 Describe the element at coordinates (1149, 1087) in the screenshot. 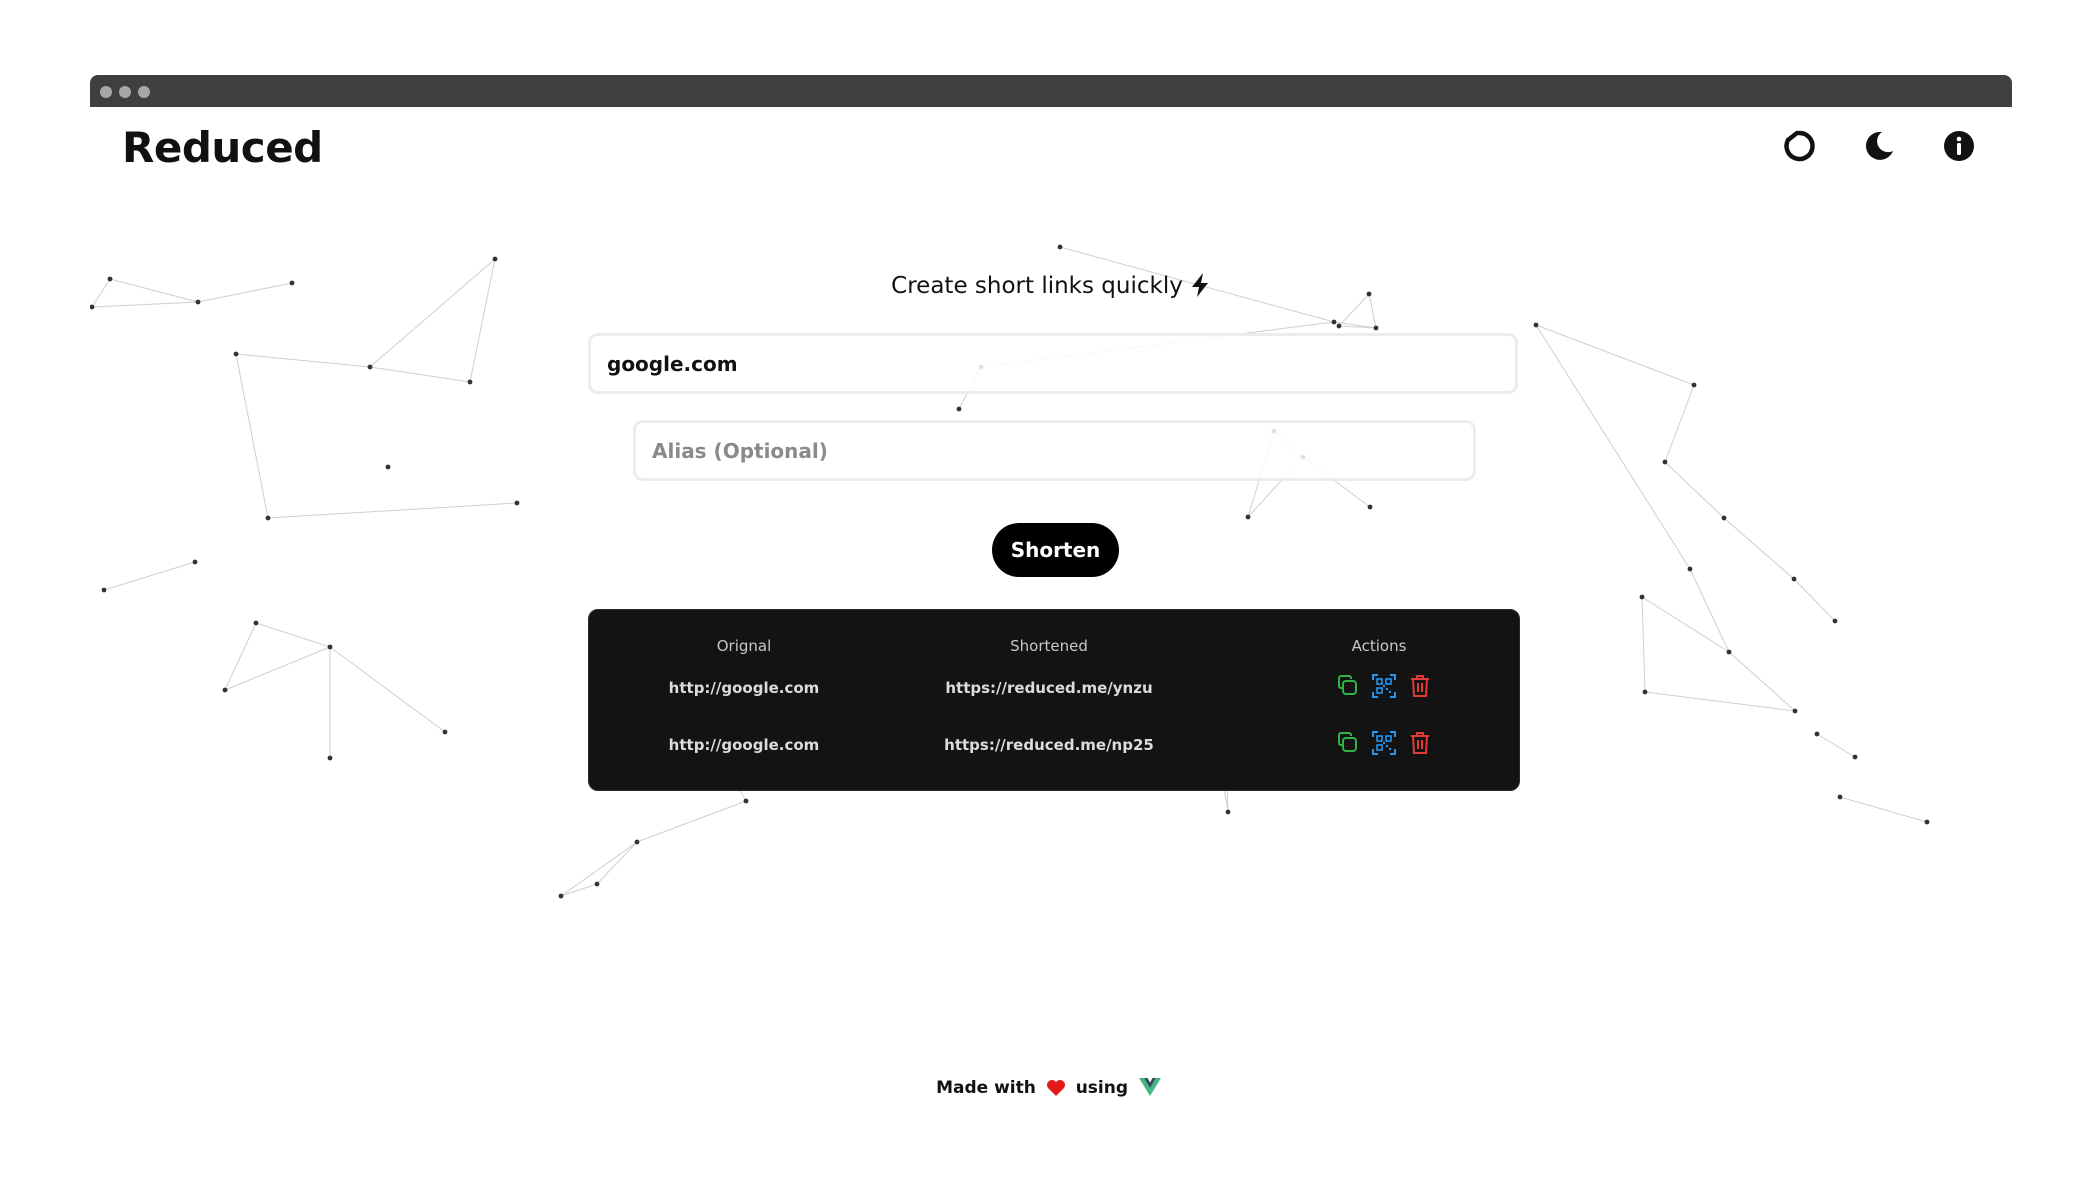

I see `vue-logo-icon` at that location.